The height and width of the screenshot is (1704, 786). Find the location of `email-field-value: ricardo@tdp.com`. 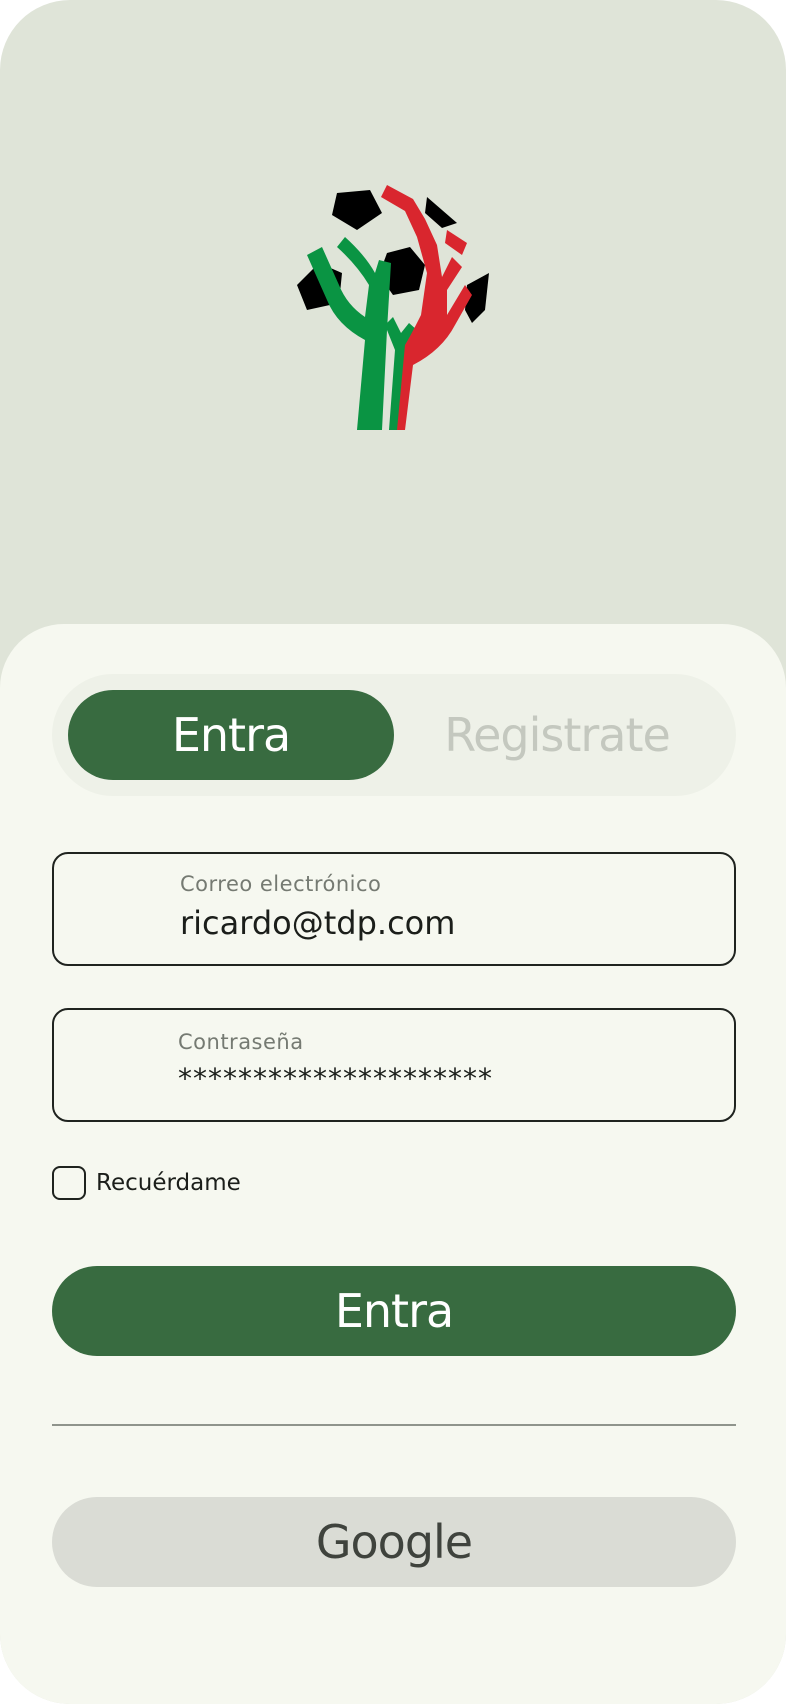

email-field-value: ricardo@tdp.com is located at coordinates (317, 923).